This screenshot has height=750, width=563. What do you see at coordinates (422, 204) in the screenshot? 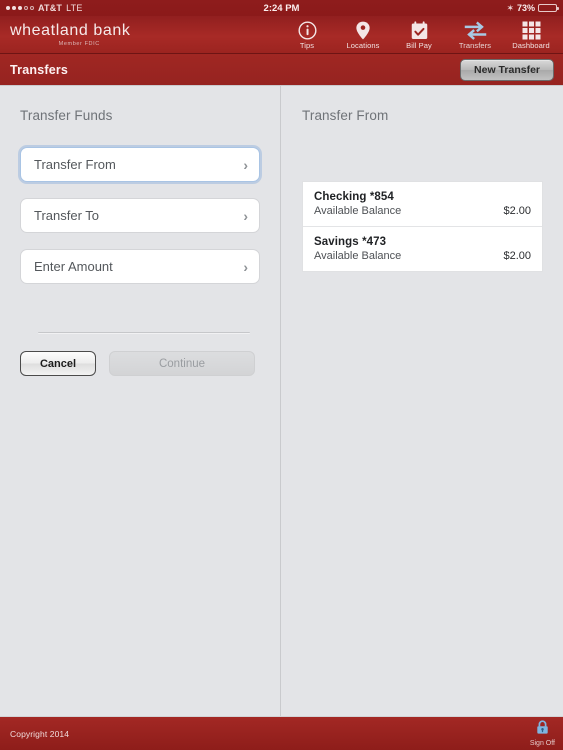
I see `list-item: Checking *854 Available Balance $2.00` at bounding box center [422, 204].